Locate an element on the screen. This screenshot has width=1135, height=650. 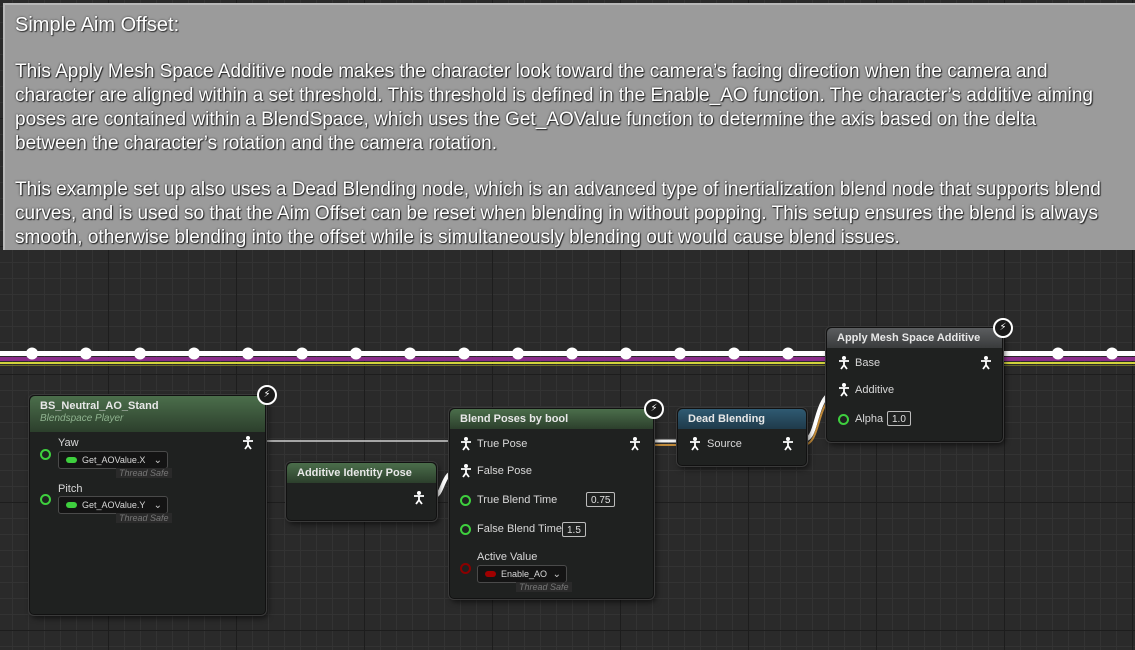
node-header: Additive Identity Pose is located at coordinates (361, 473).